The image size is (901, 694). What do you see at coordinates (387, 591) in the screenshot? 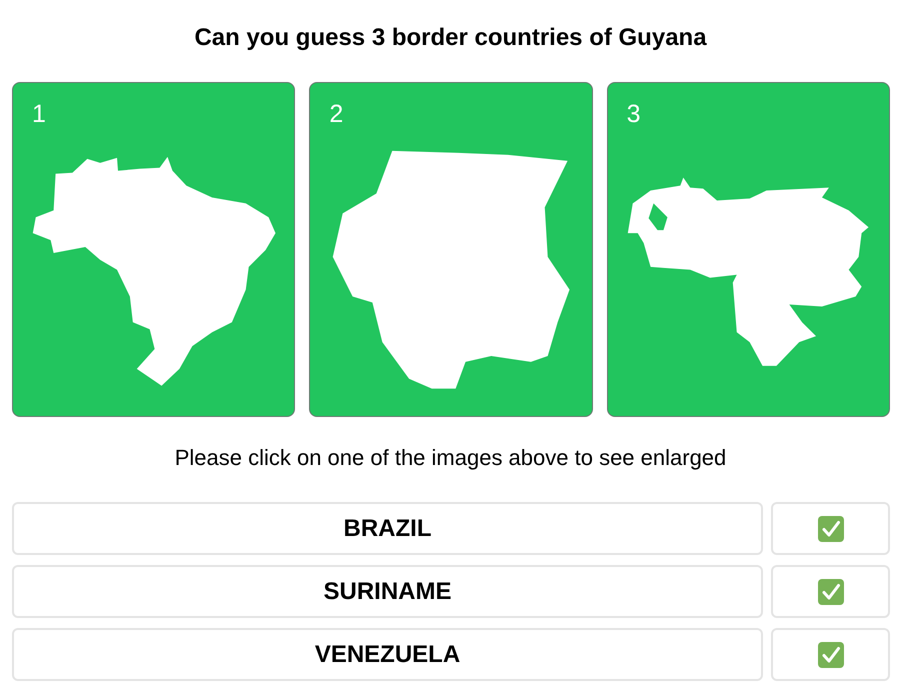
I see `answer-box: SURINAME` at bounding box center [387, 591].